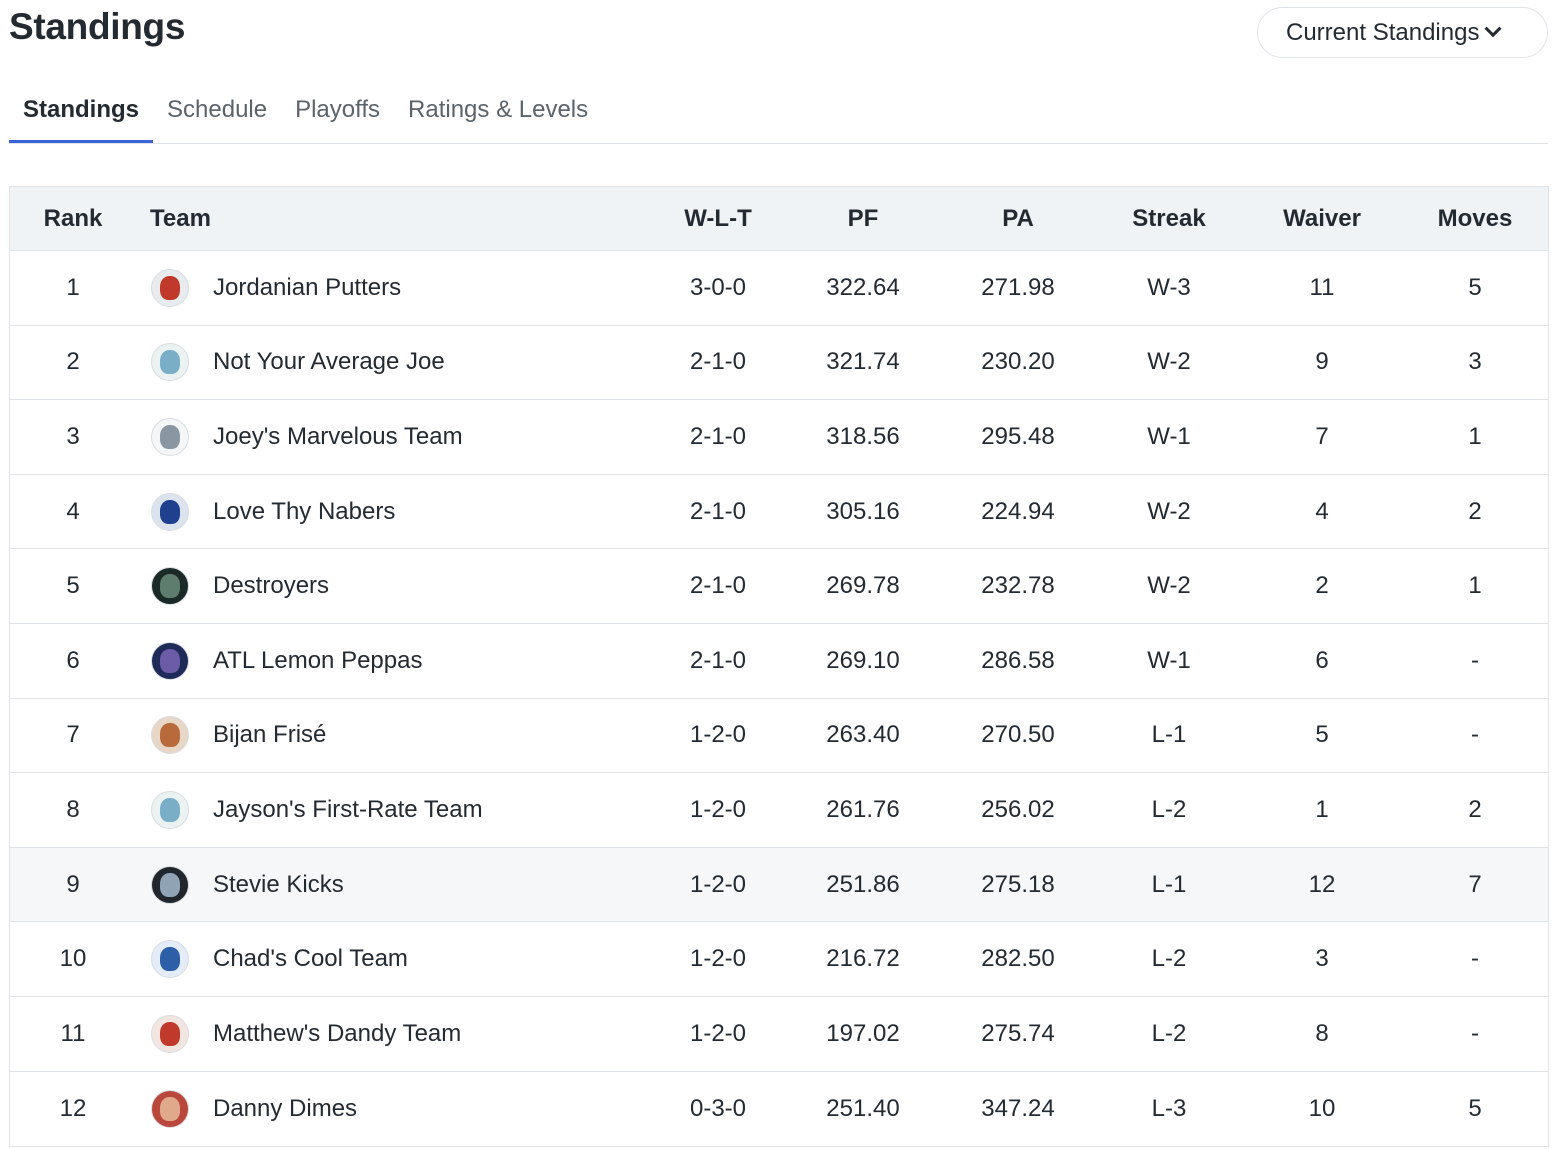  Describe the element at coordinates (1322, 287) in the screenshot. I see `waiver-cell: 11` at that location.